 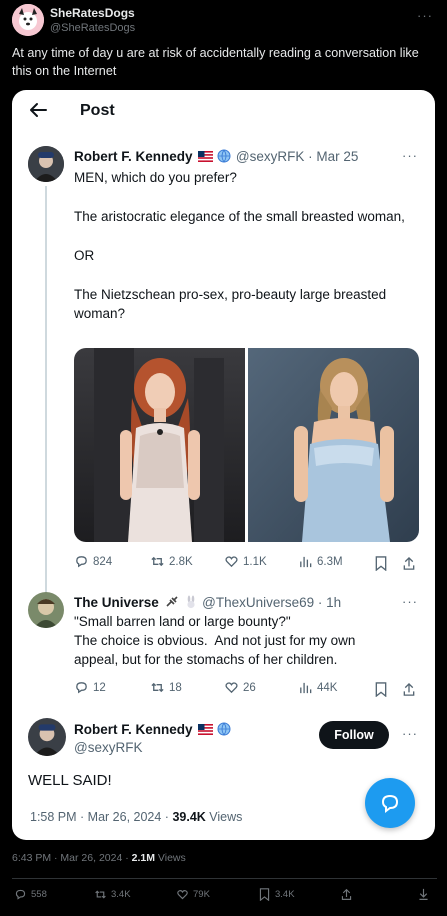 What do you see at coordinates (216, 157) in the screenshot?
I see `tweet-header: Robert F. Kennedy @sexyRFK · Mar 25` at bounding box center [216, 157].